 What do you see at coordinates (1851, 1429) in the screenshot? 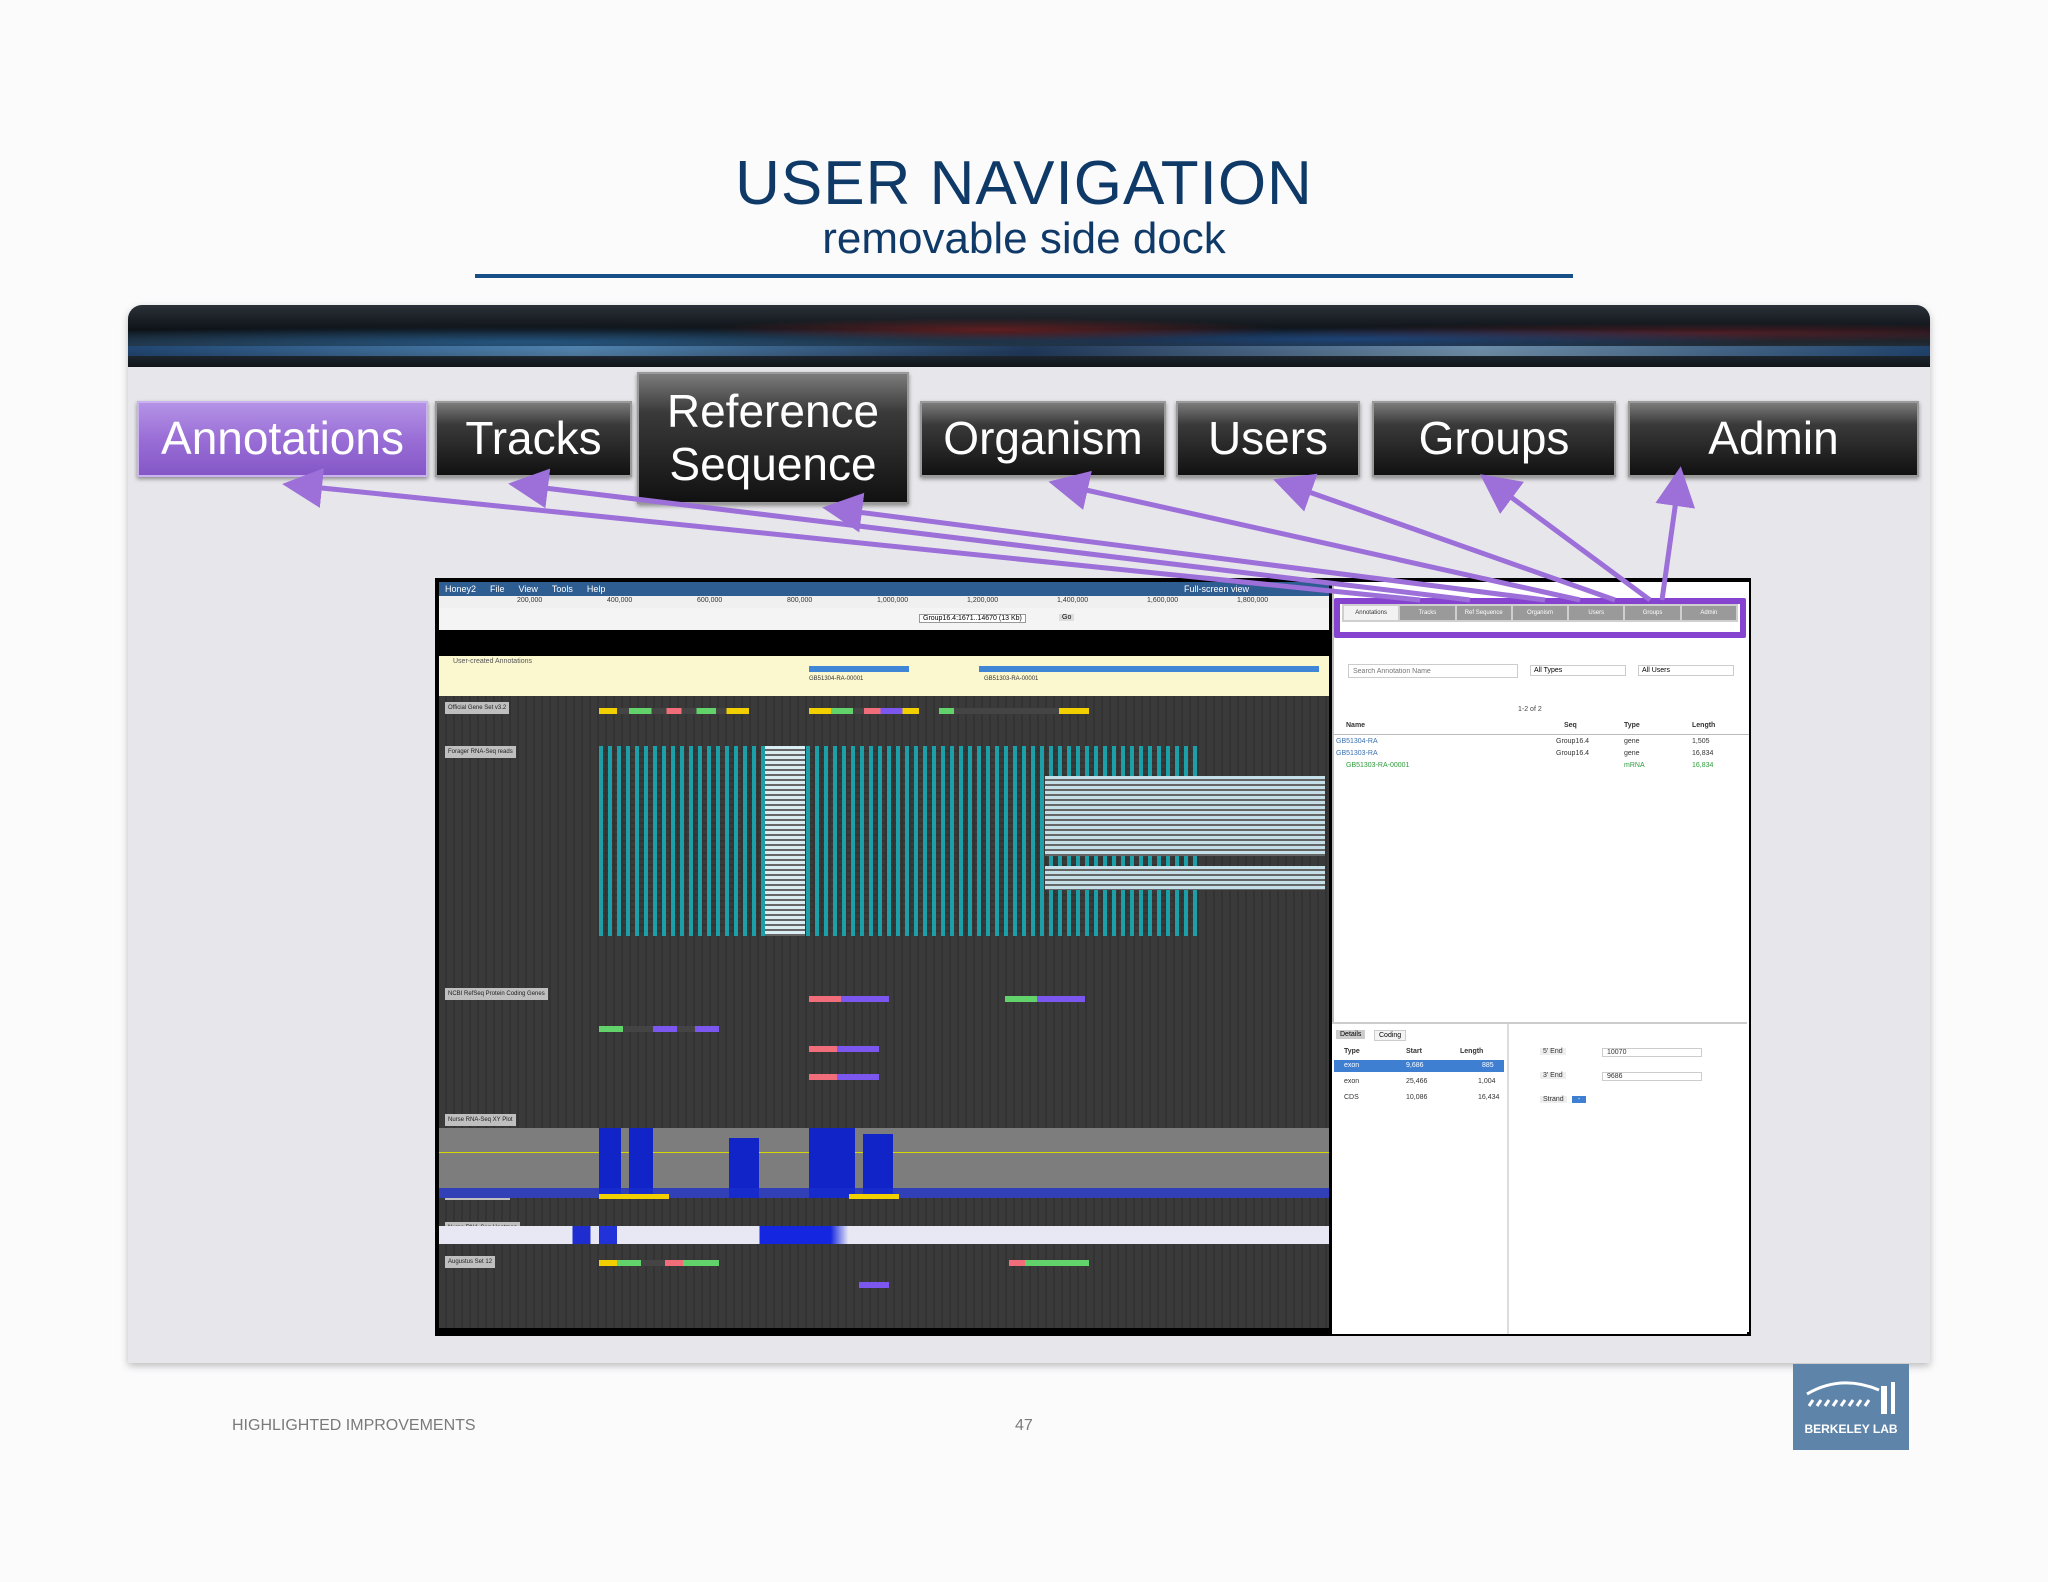
I see `logo-text: BERKELEY LAB` at bounding box center [1851, 1429].